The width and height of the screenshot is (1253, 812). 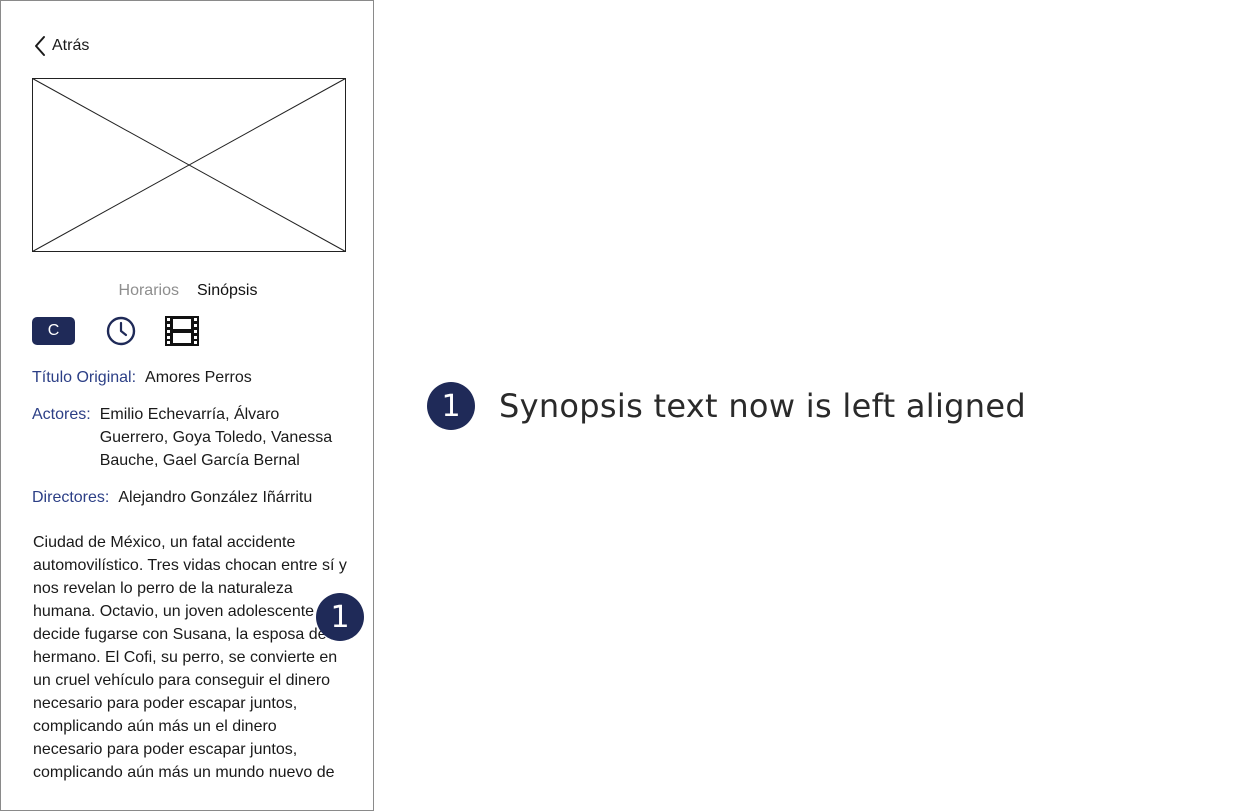 I want to click on movie-info-icons: C, so click(x=115, y=331).